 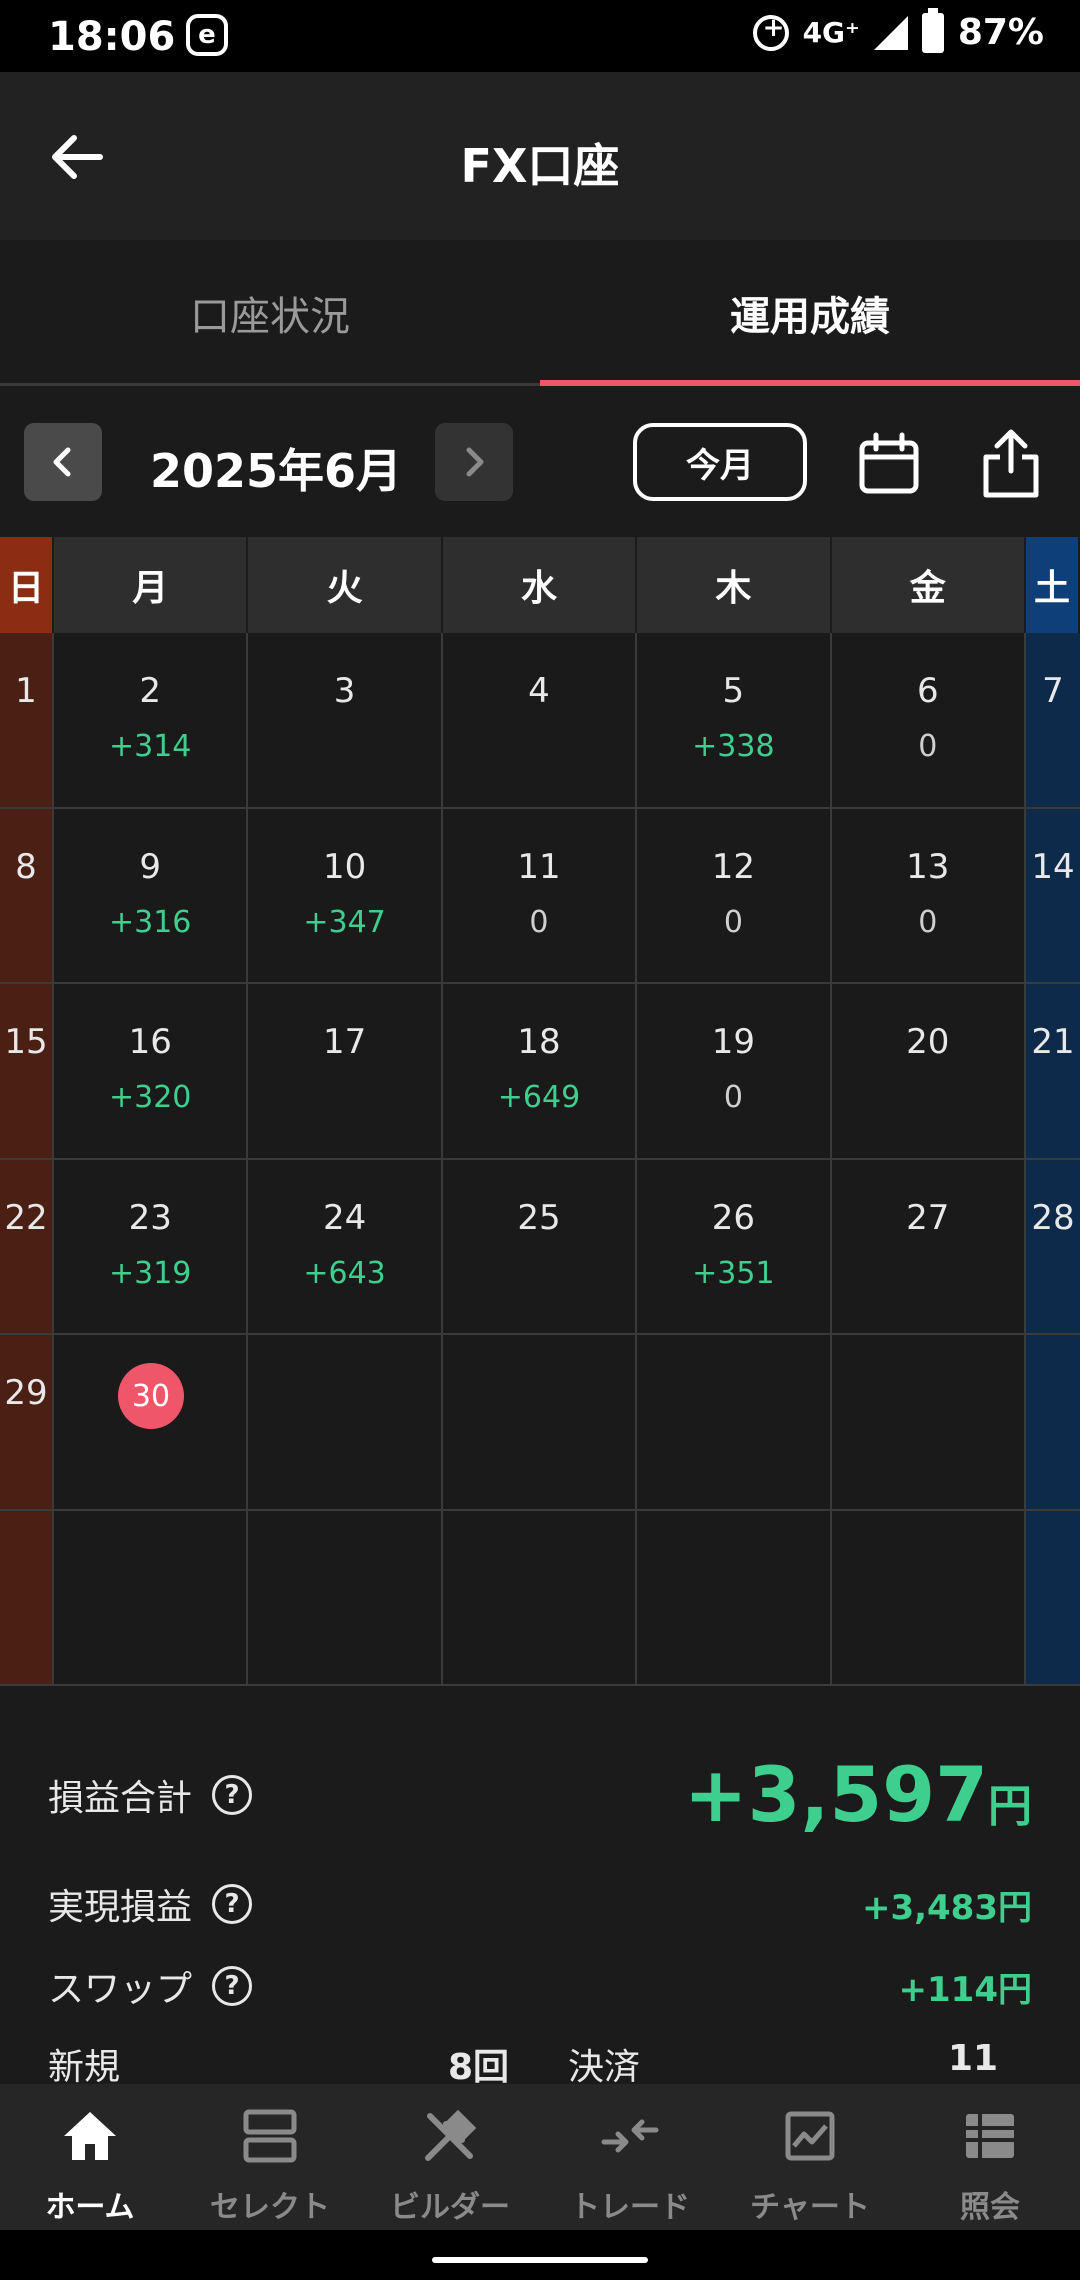 What do you see at coordinates (540, 2260) in the screenshot?
I see `home-gesture-bar` at bounding box center [540, 2260].